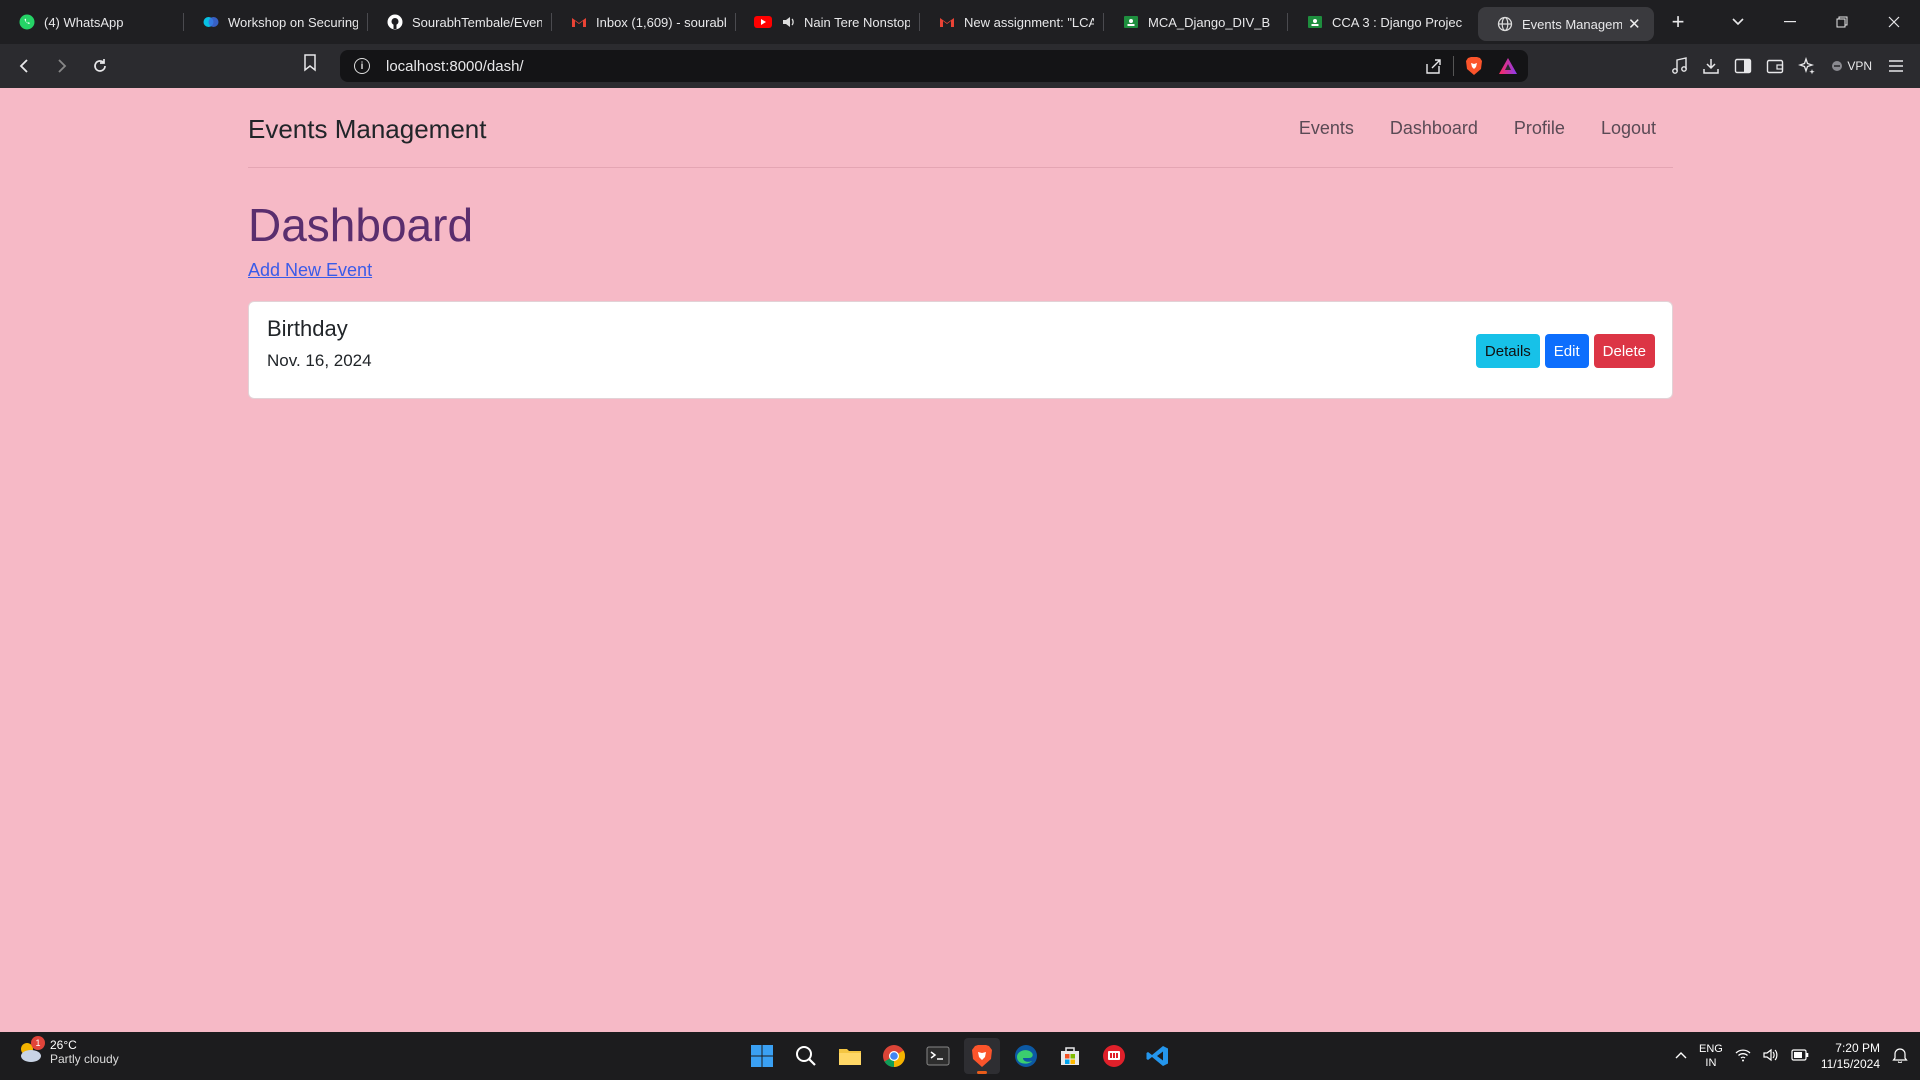 The image size is (1920, 1080). Describe the element at coordinates (62, 66) in the screenshot. I see `forward-icon` at that location.